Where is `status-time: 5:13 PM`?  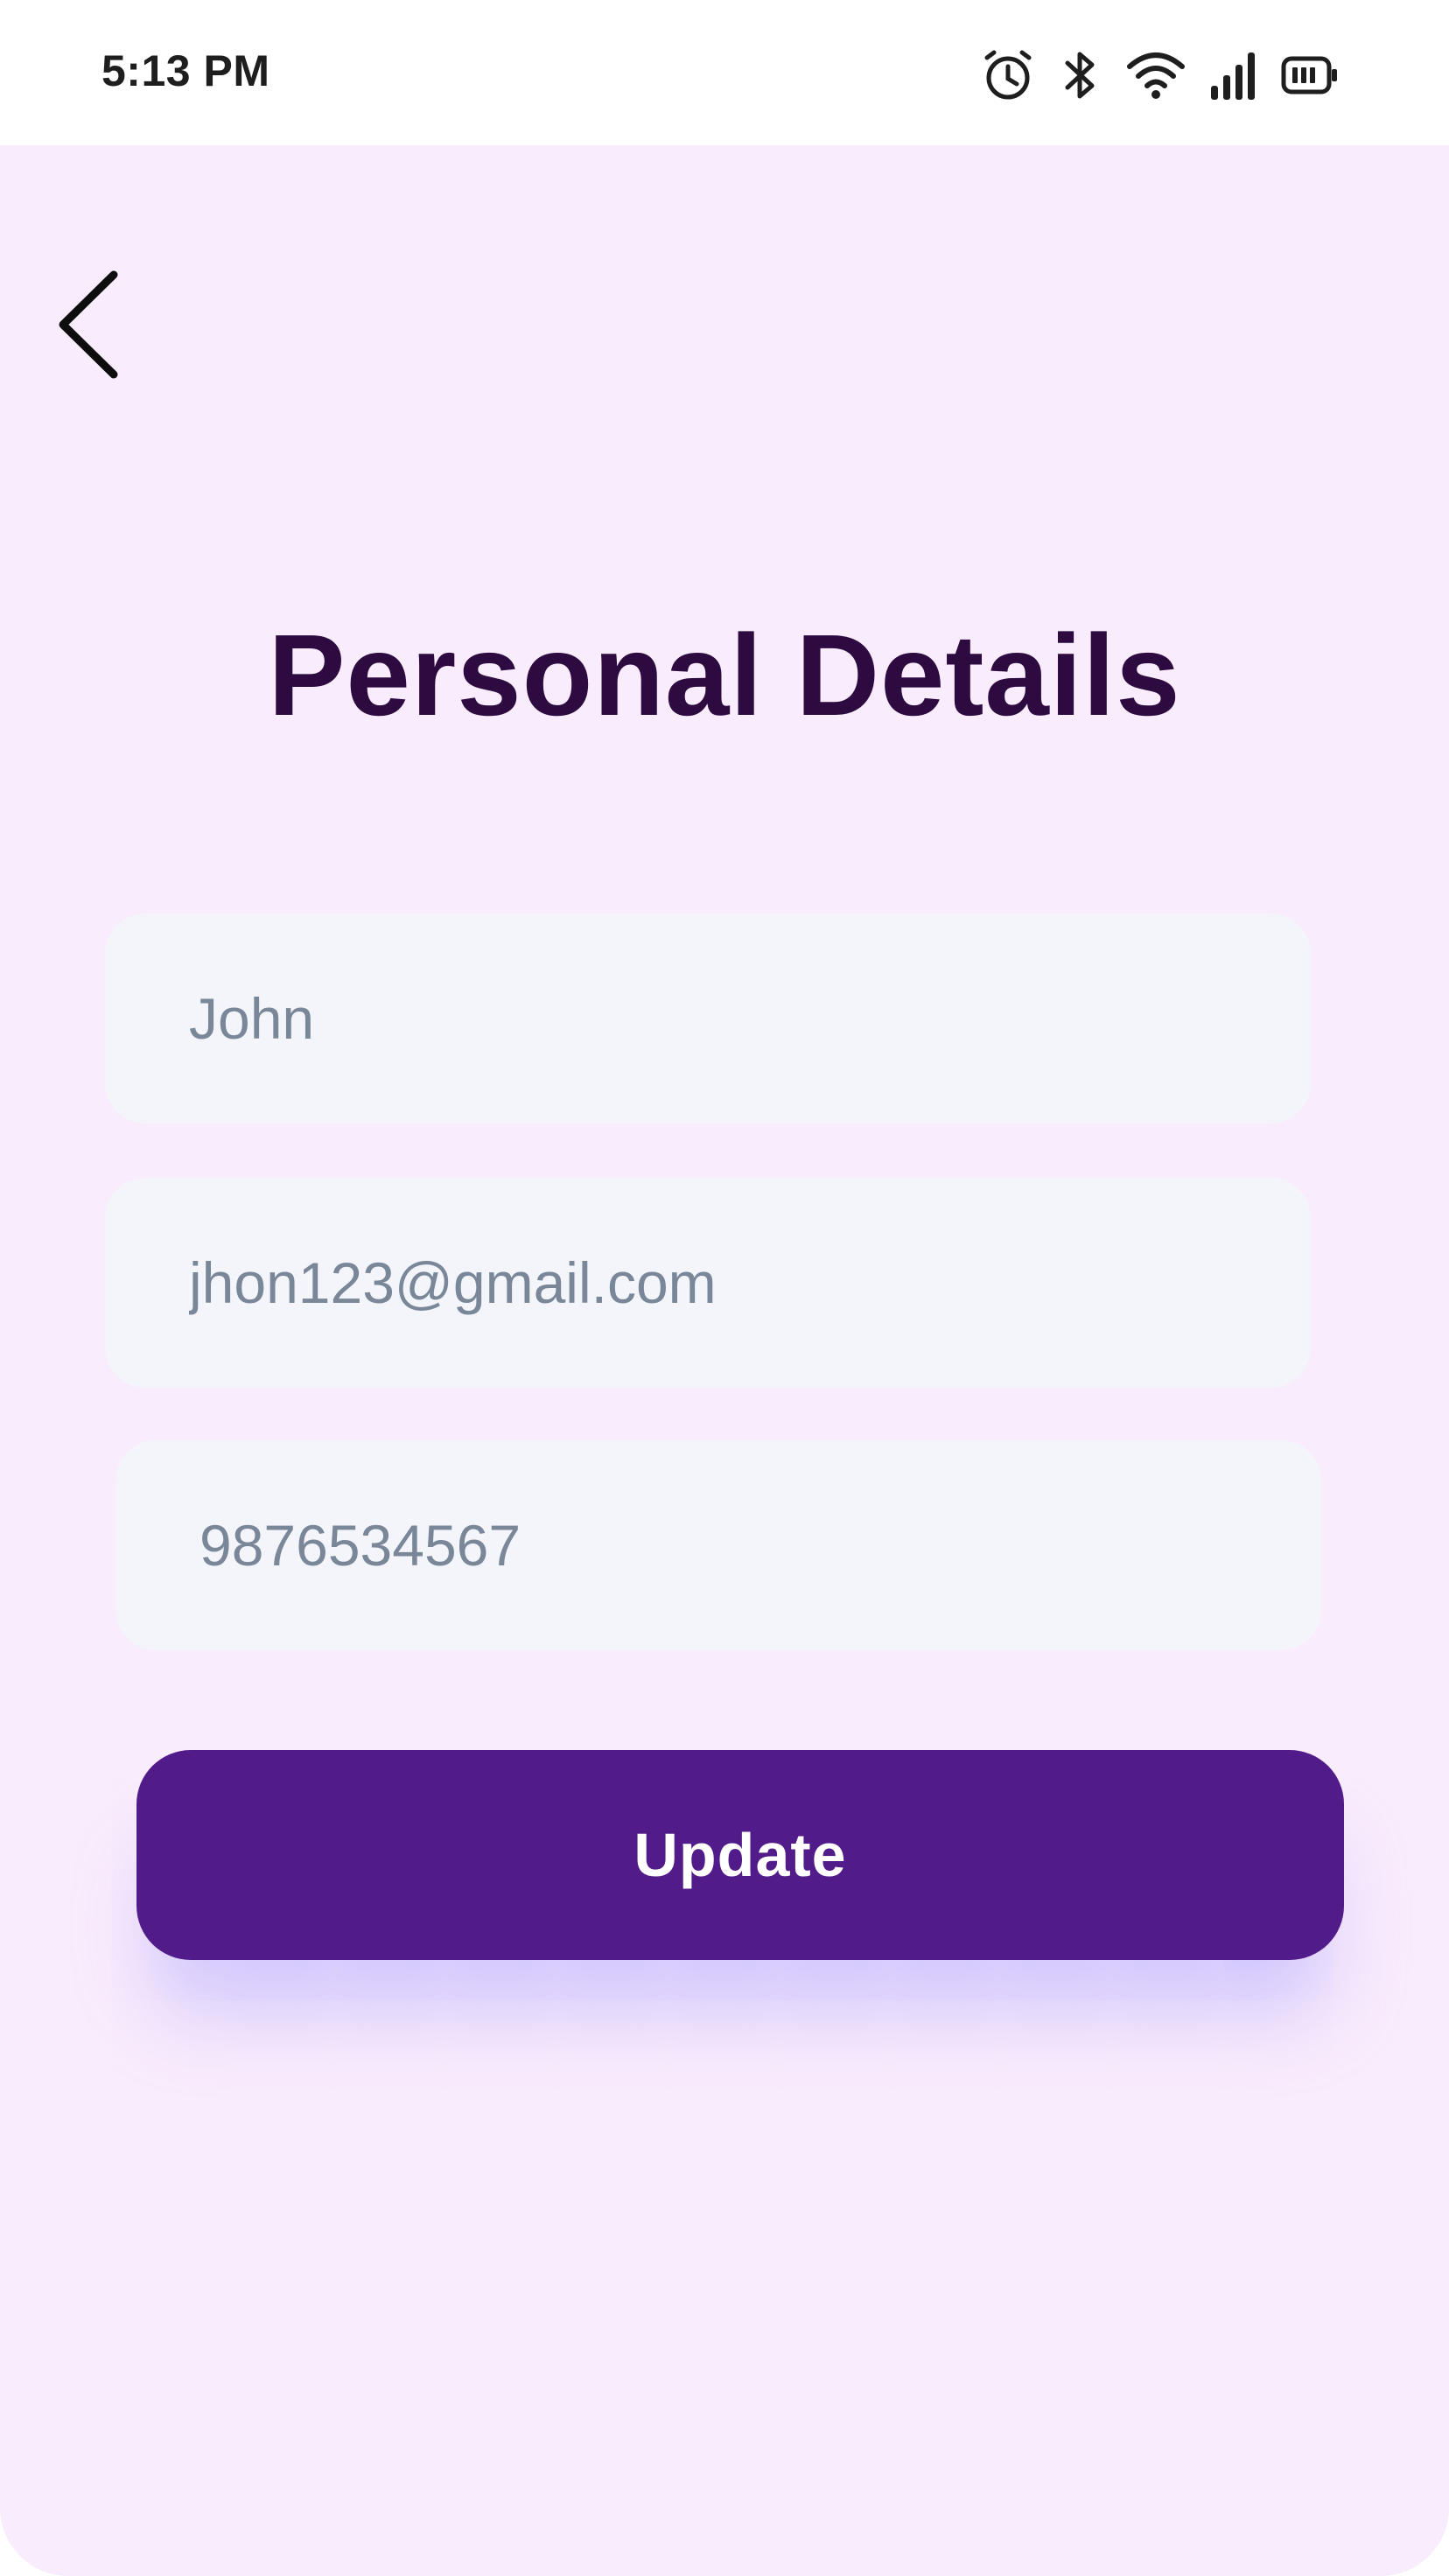
status-time: 5:13 PM is located at coordinates (186, 70).